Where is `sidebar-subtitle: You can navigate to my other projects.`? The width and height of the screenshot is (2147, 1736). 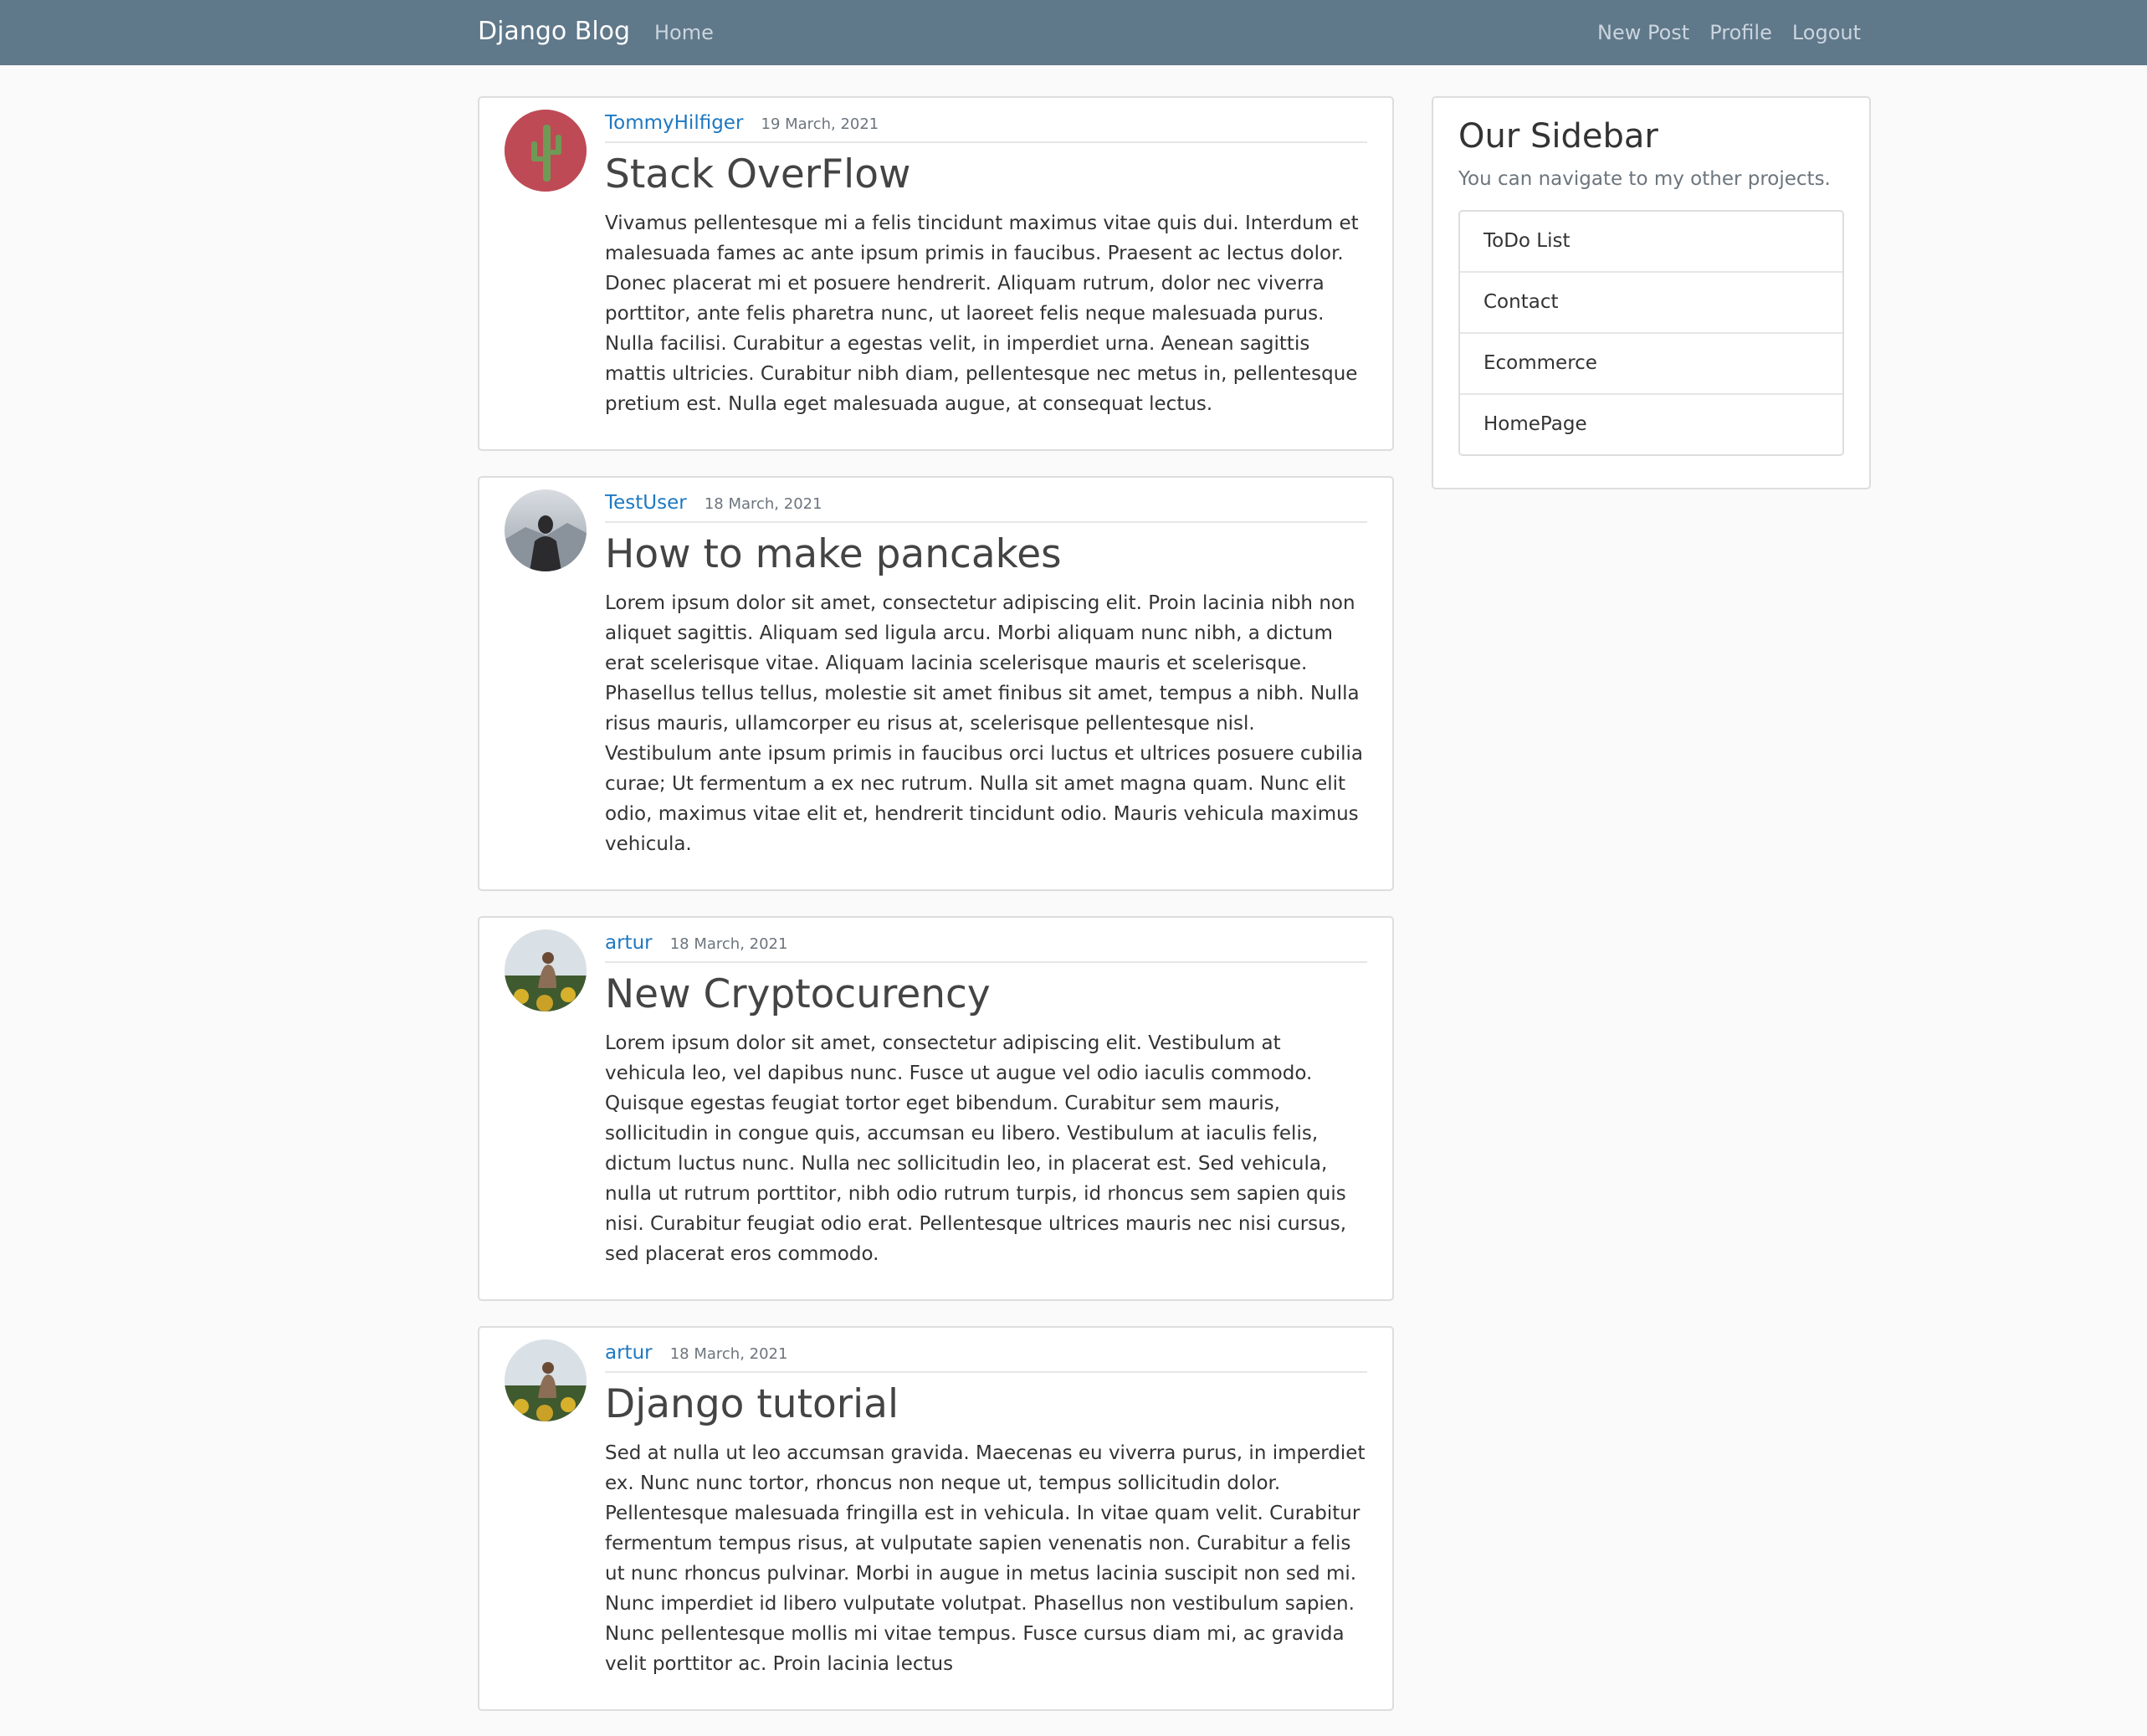 sidebar-subtitle: You can navigate to my other projects. is located at coordinates (1644, 179).